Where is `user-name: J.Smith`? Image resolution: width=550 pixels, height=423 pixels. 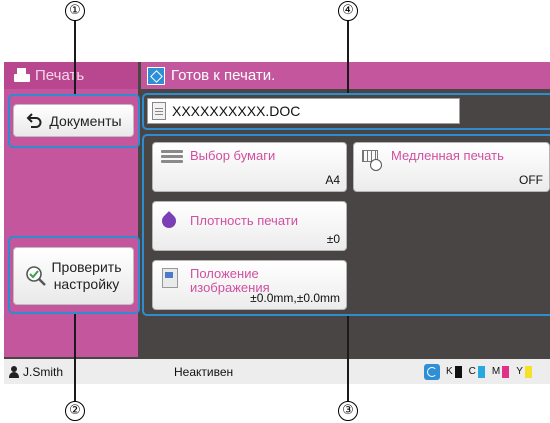
user-name: J.Smith is located at coordinates (43, 371).